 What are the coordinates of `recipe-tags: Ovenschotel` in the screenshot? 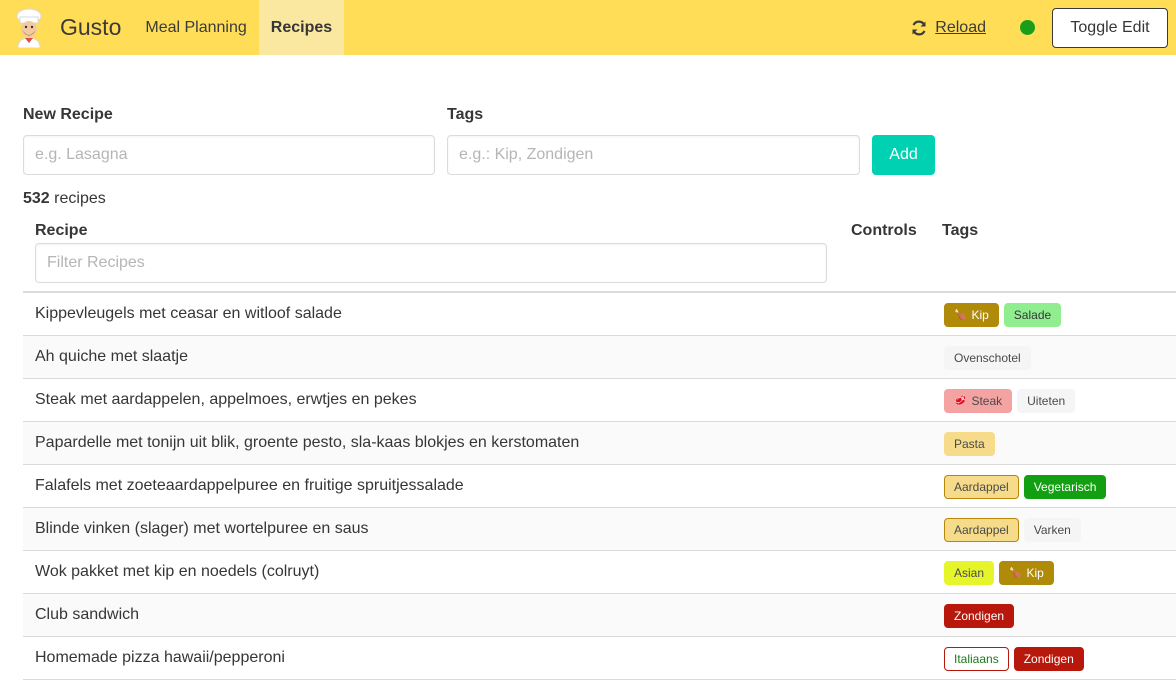 It's located at (990, 358).